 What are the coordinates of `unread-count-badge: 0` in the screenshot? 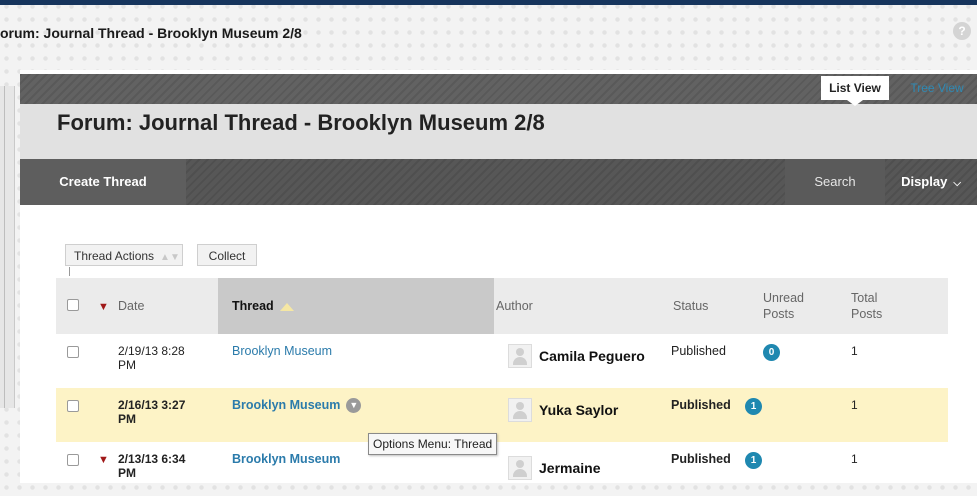 It's located at (771, 352).